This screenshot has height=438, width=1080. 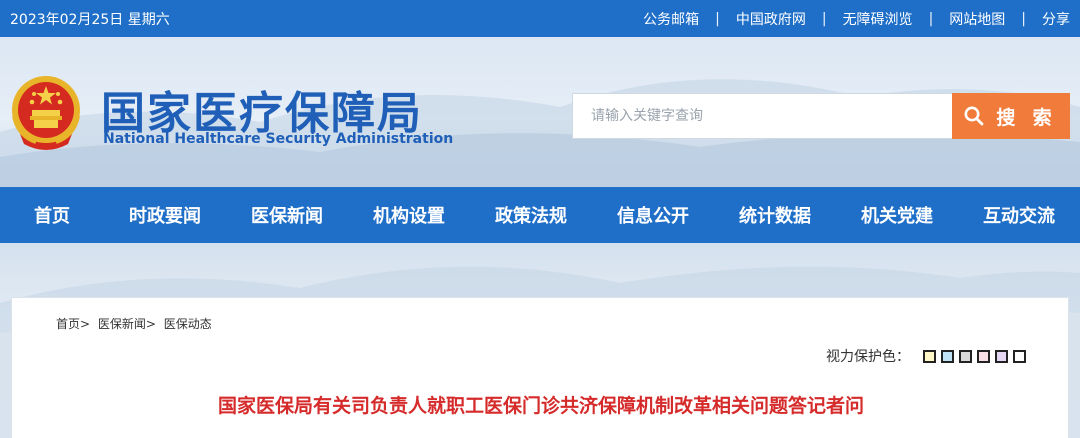 I want to click on search-button: 搜 索, so click(x=1011, y=116).